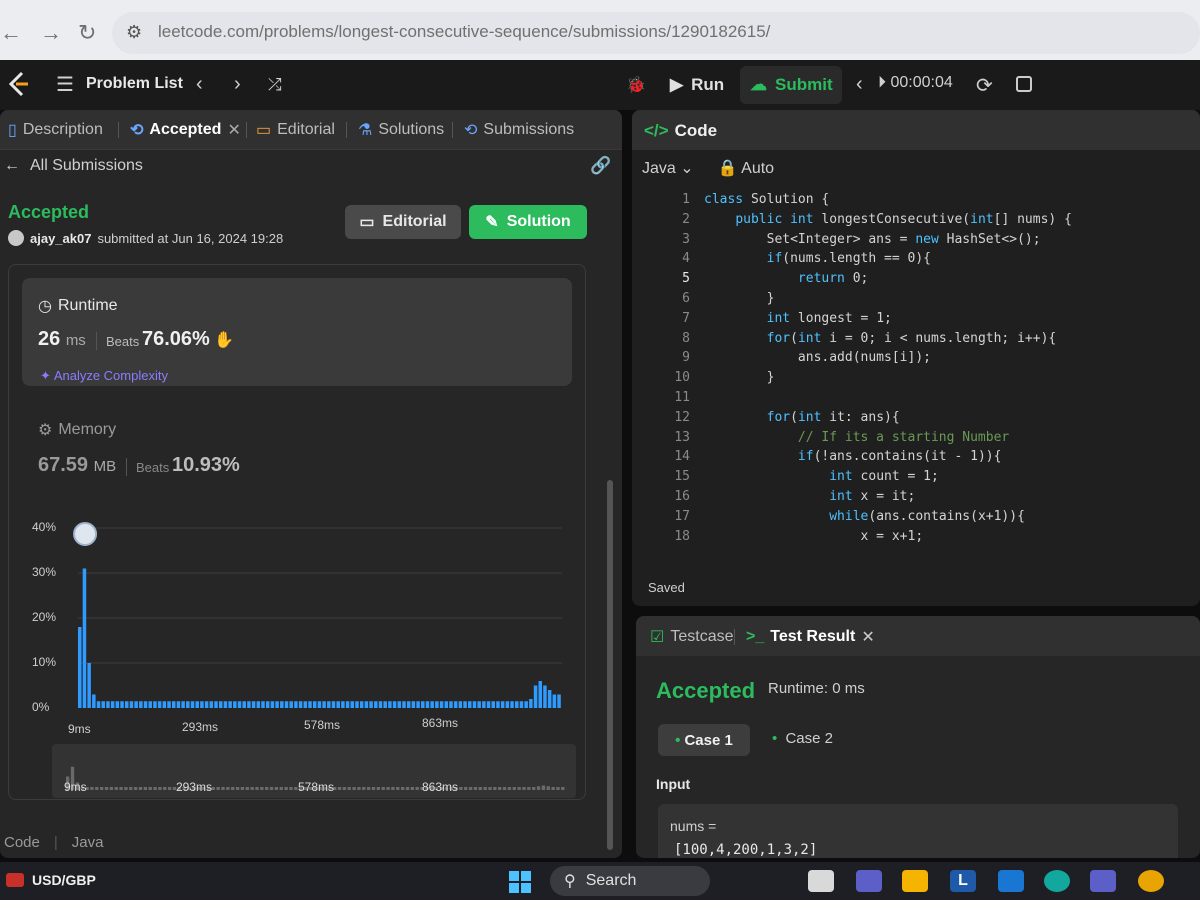 Image resolution: width=1200 pixels, height=900 pixels. What do you see at coordinates (300, 630) in the screenshot?
I see `runtime-distribution-chart: 40% 30% 20% 10% 0% 9ms 293ms 578ms 863ms` at bounding box center [300, 630].